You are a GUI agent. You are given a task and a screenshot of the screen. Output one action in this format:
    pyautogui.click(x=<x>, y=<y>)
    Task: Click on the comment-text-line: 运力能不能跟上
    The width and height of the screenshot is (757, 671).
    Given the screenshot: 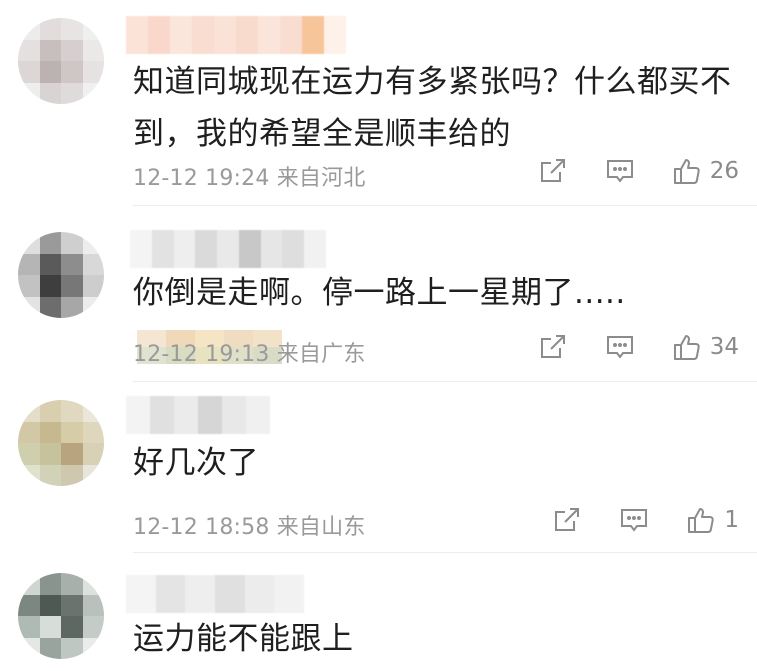 What is the action you would take?
    pyautogui.click(x=243, y=639)
    